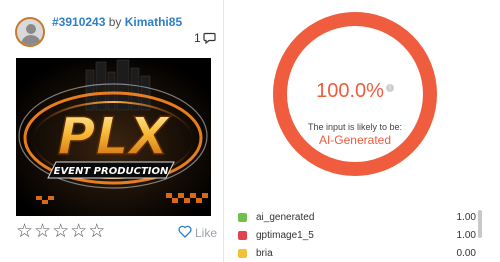 This screenshot has width=500, height=262. Describe the element at coordinates (264, 253) in the screenshot. I see `class-label: bria` at that location.